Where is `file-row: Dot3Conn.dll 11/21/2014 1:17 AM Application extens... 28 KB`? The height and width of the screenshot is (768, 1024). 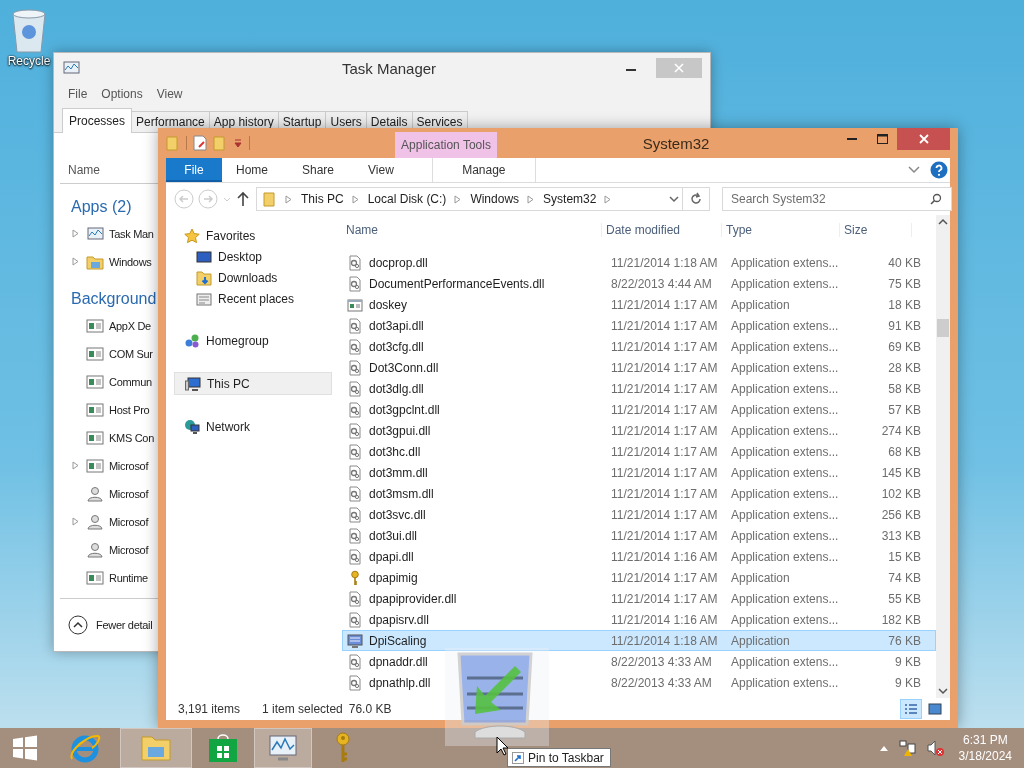 file-row: Dot3Conn.dll 11/21/2014 1:17 AM Application extens... 28 KB is located at coordinates (639, 367).